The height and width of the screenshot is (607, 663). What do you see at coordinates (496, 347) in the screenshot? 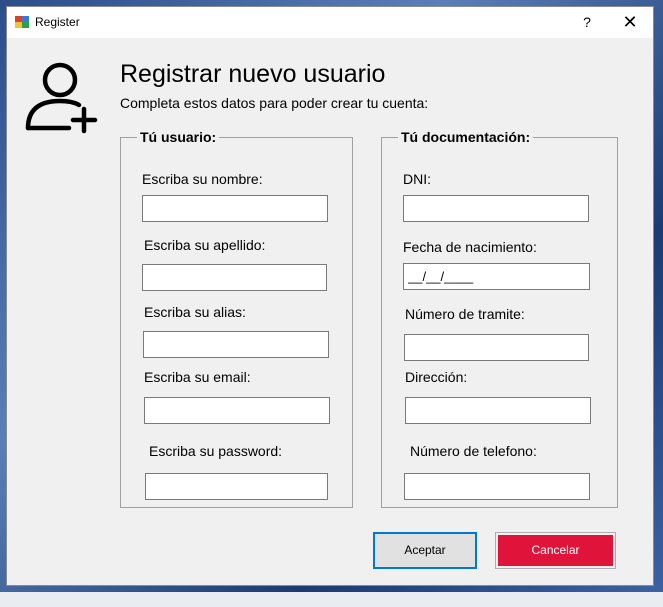
I see `tramite-input` at bounding box center [496, 347].